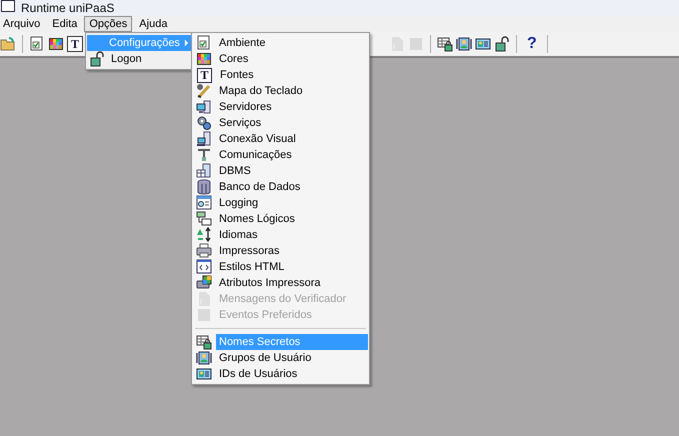 This screenshot has width=679, height=436. What do you see at coordinates (292, 267) in the screenshot?
I see `menu-item: Estilos HTML` at bounding box center [292, 267].